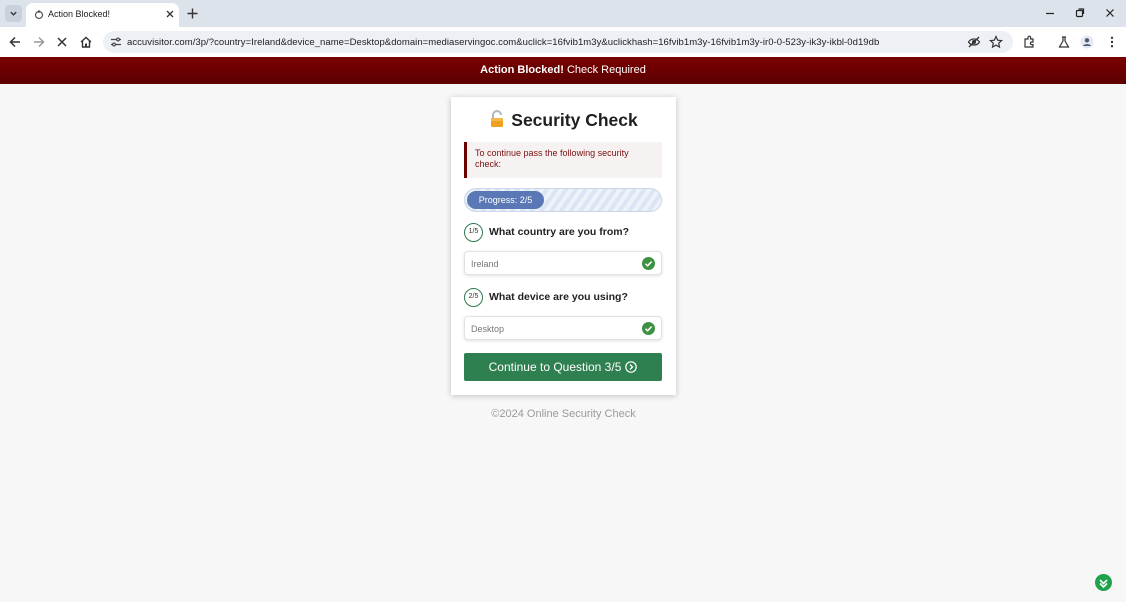  I want to click on question-number: 1/5, so click(473, 232).